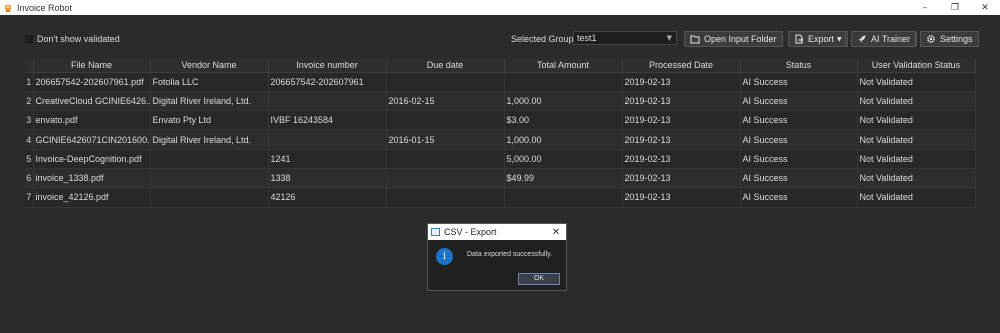 This screenshot has height=333, width=1000. Describe the element at coordinates (29, 197) in the screenshot. I see `row-number: 7` at that location.